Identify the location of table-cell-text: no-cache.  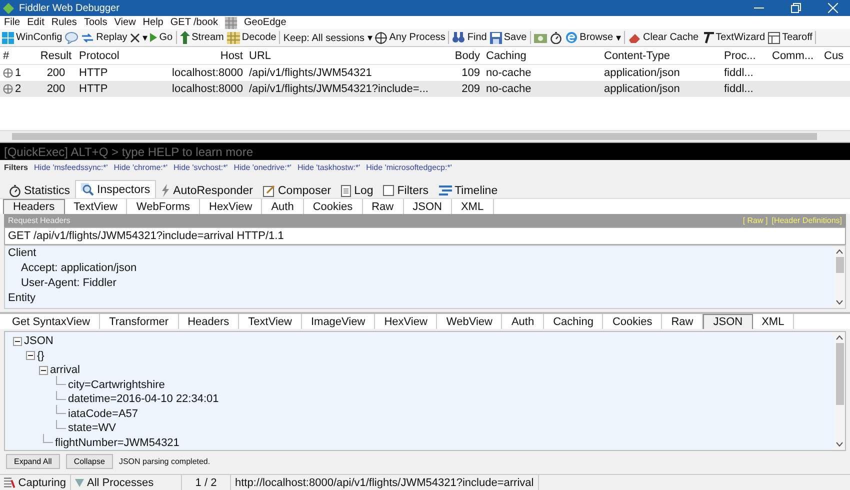
(508, 89).